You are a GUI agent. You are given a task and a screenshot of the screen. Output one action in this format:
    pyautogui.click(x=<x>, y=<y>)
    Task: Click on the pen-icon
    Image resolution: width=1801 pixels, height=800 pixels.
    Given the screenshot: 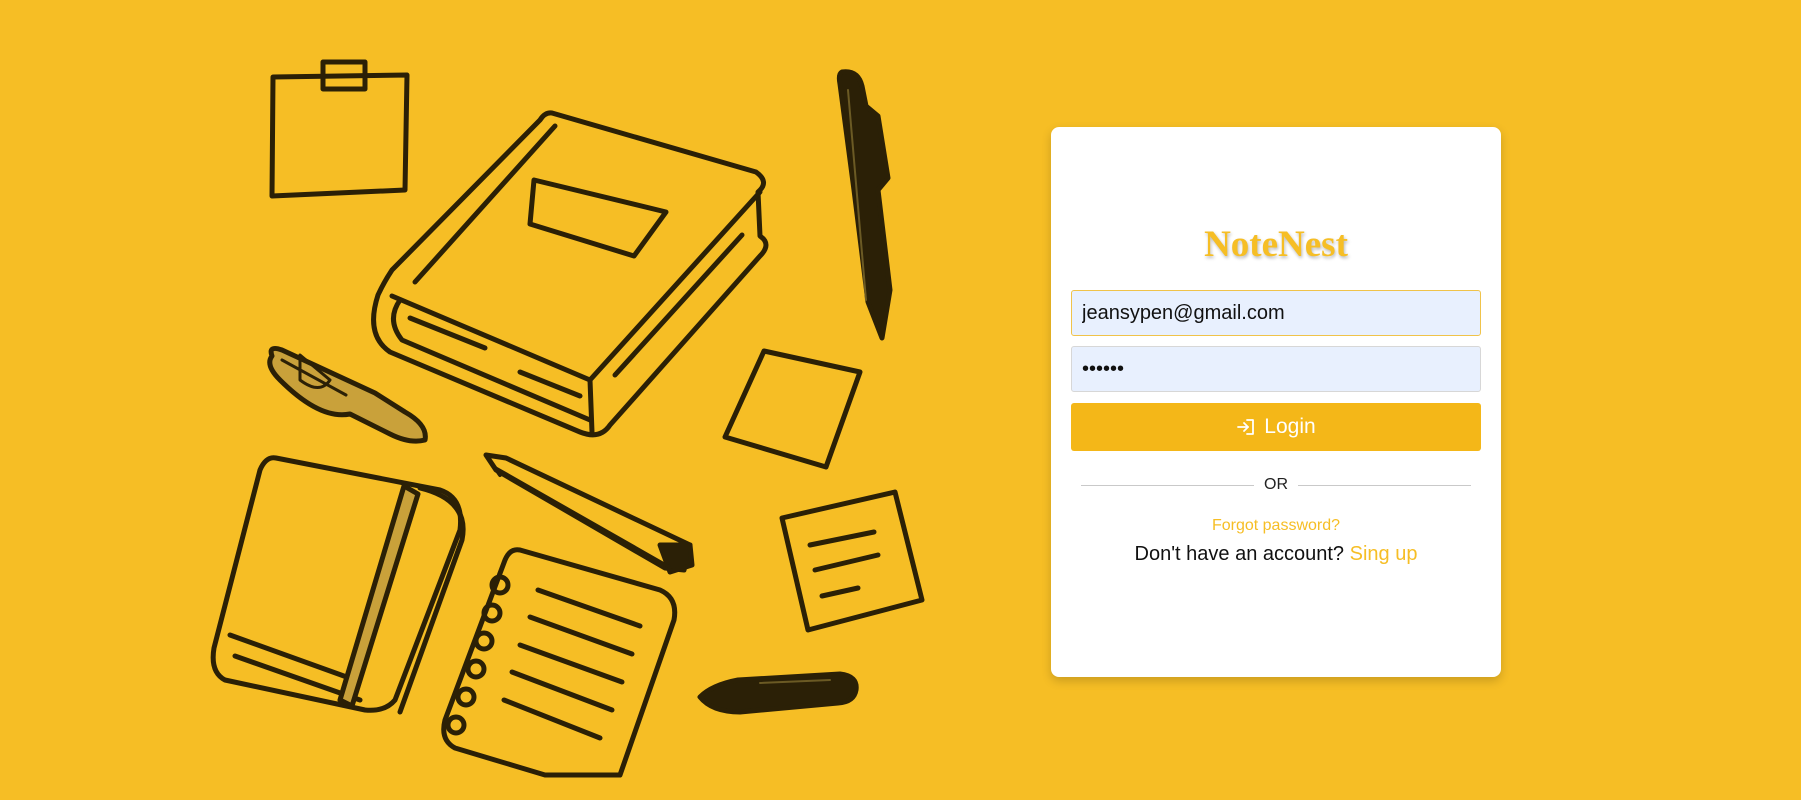 What is the action you would take?
    pyautogui.click(x=864, y=205)
    